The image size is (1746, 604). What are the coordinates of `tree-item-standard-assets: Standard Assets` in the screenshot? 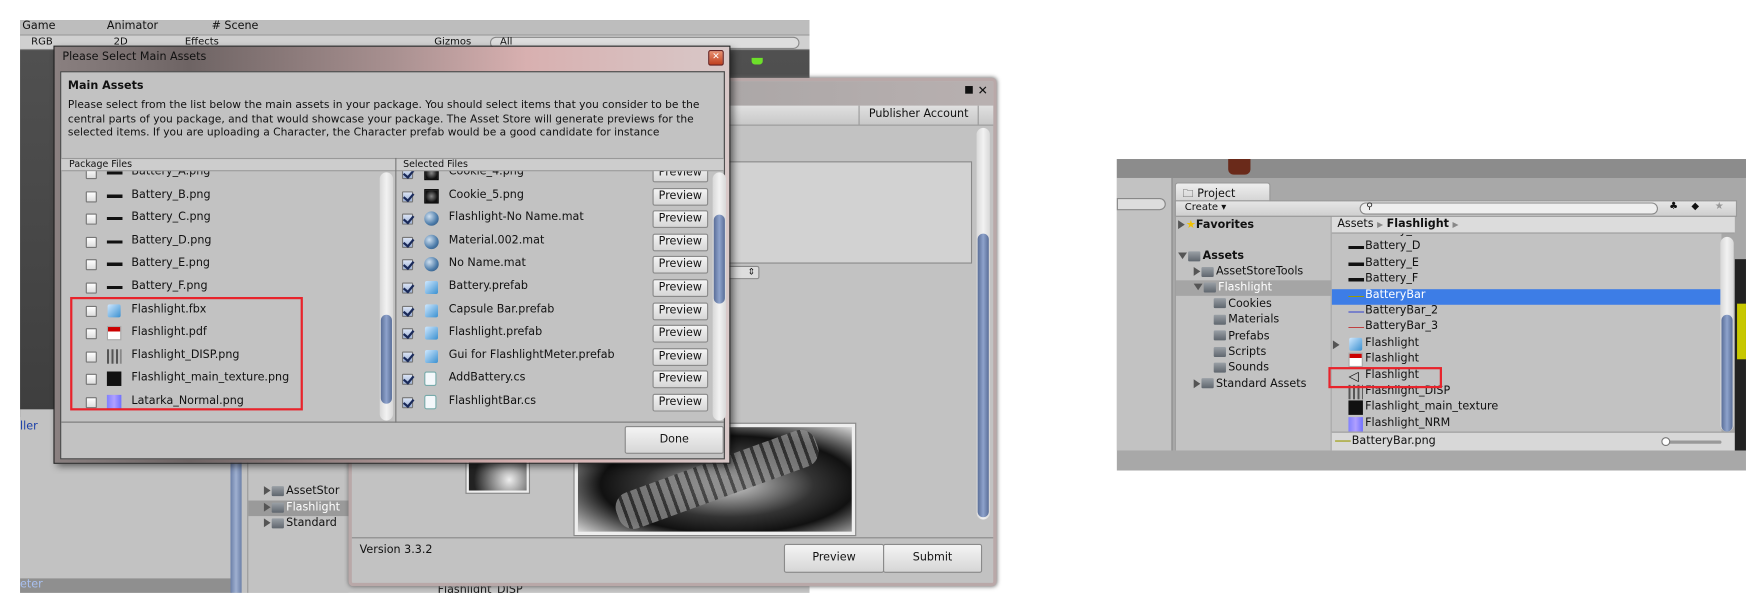 It's located at (1249, 384).